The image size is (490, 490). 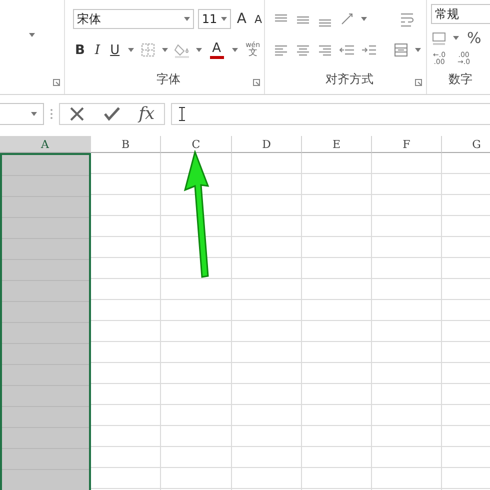 I want to click on column-header: D, so click(x=267, y=144).